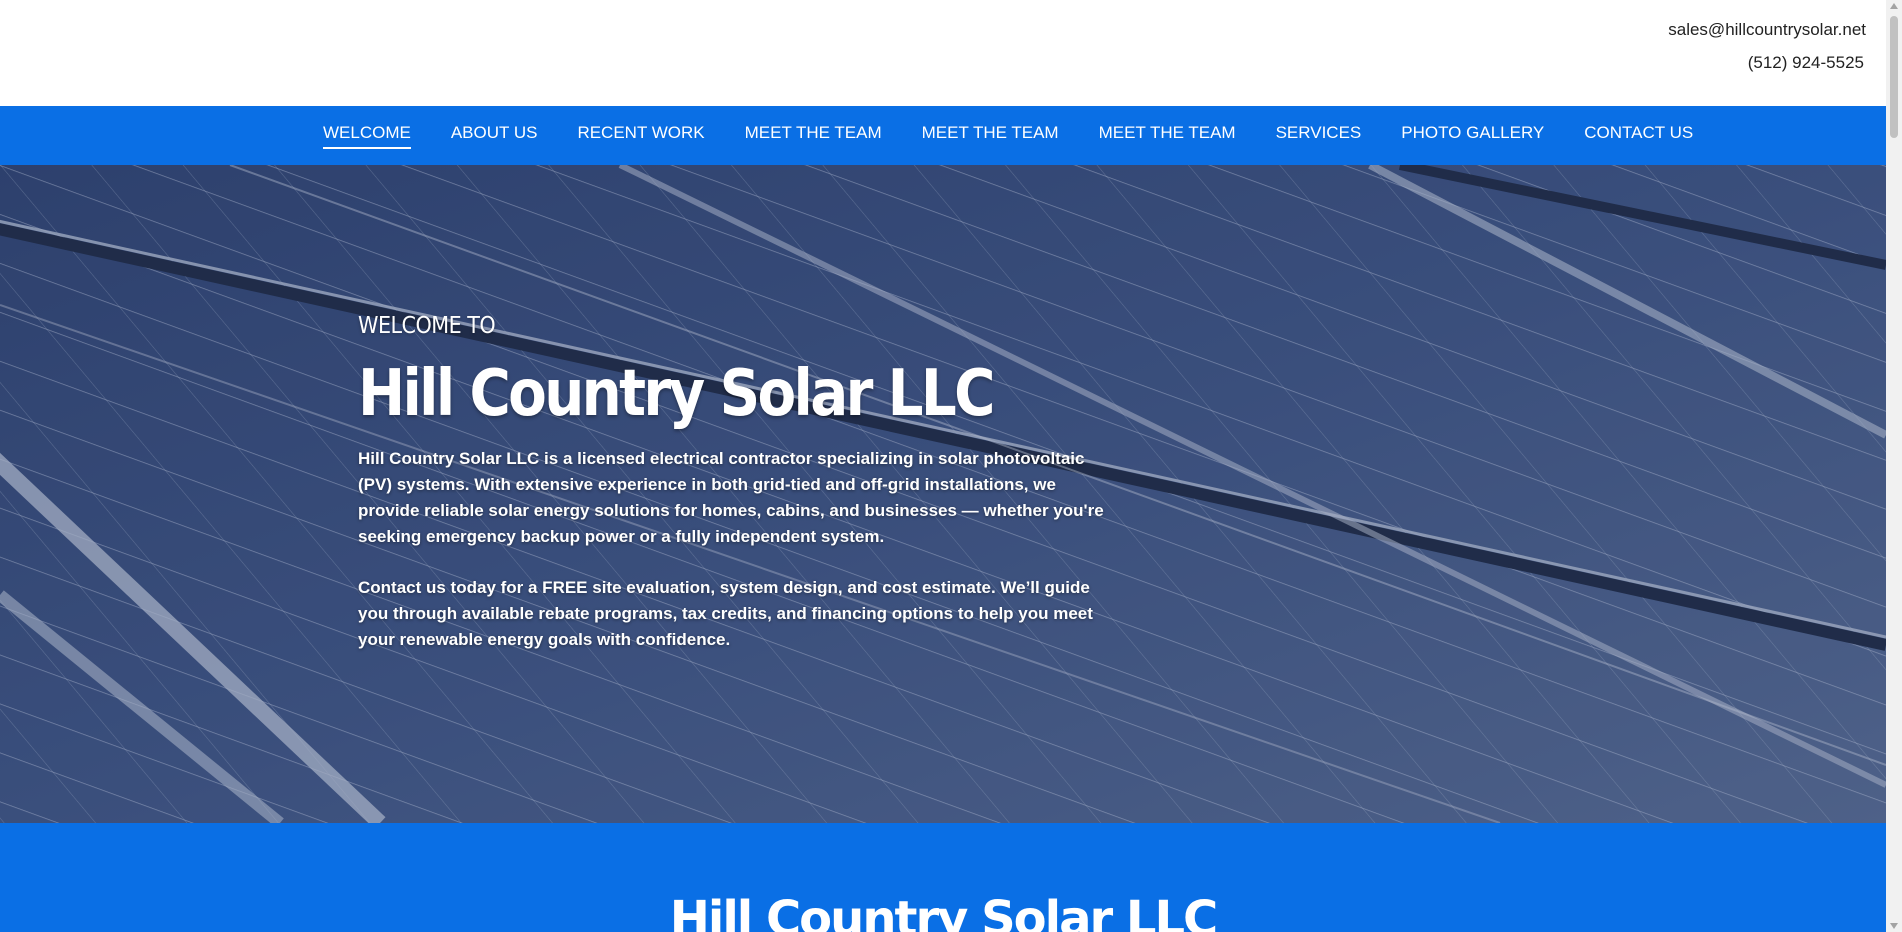 The width and height of the screenshot is (1902, 932). Describe the element at coordinates (1894, 6) in the screenshot. I see `scroll-up-arrow-icon` at that location.